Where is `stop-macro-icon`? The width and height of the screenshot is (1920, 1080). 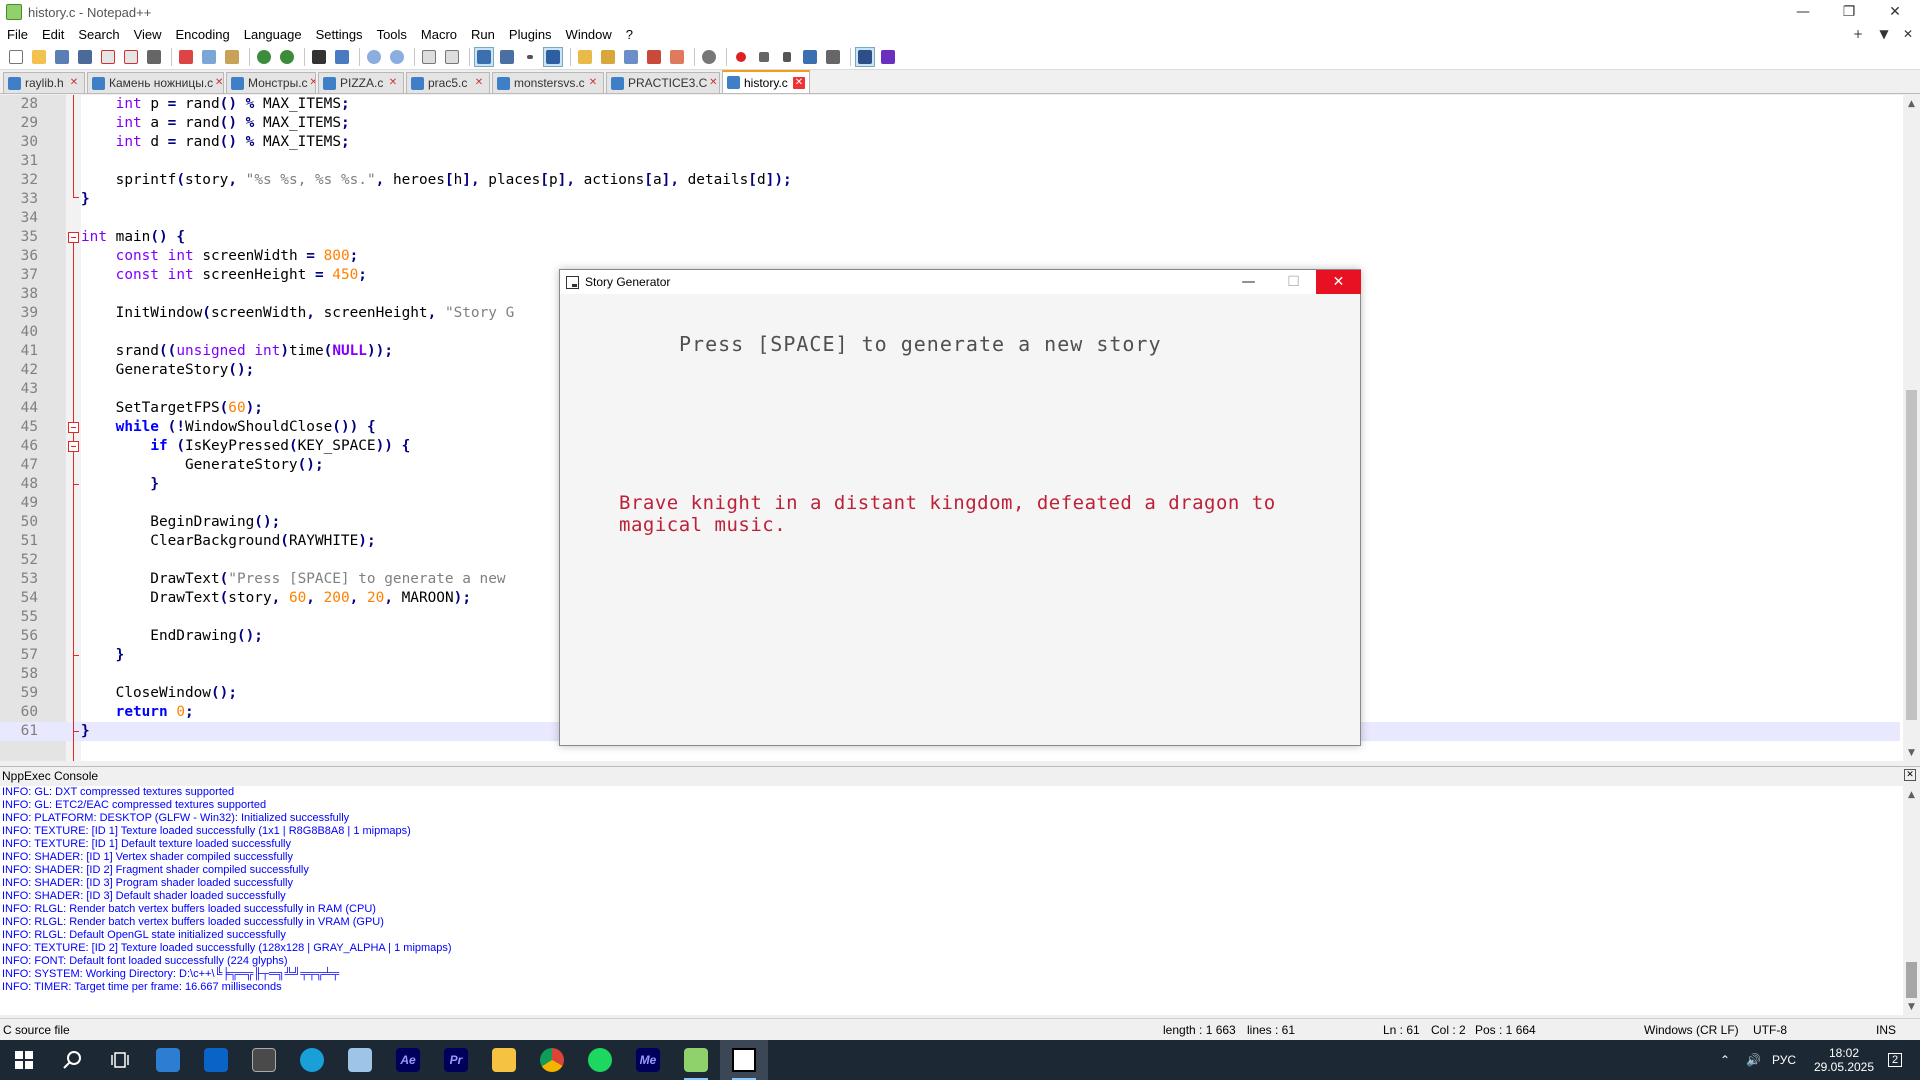 stop-macro-icon is located at coordinates (764, 57).